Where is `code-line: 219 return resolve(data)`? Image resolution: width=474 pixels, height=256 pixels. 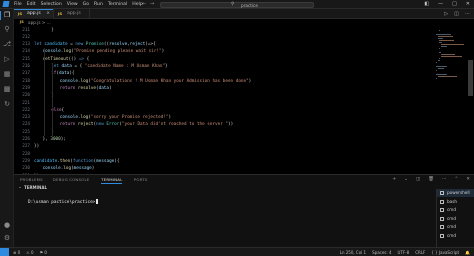 code-line: 219 return resolve(data) is located at coordinates (224, 88).